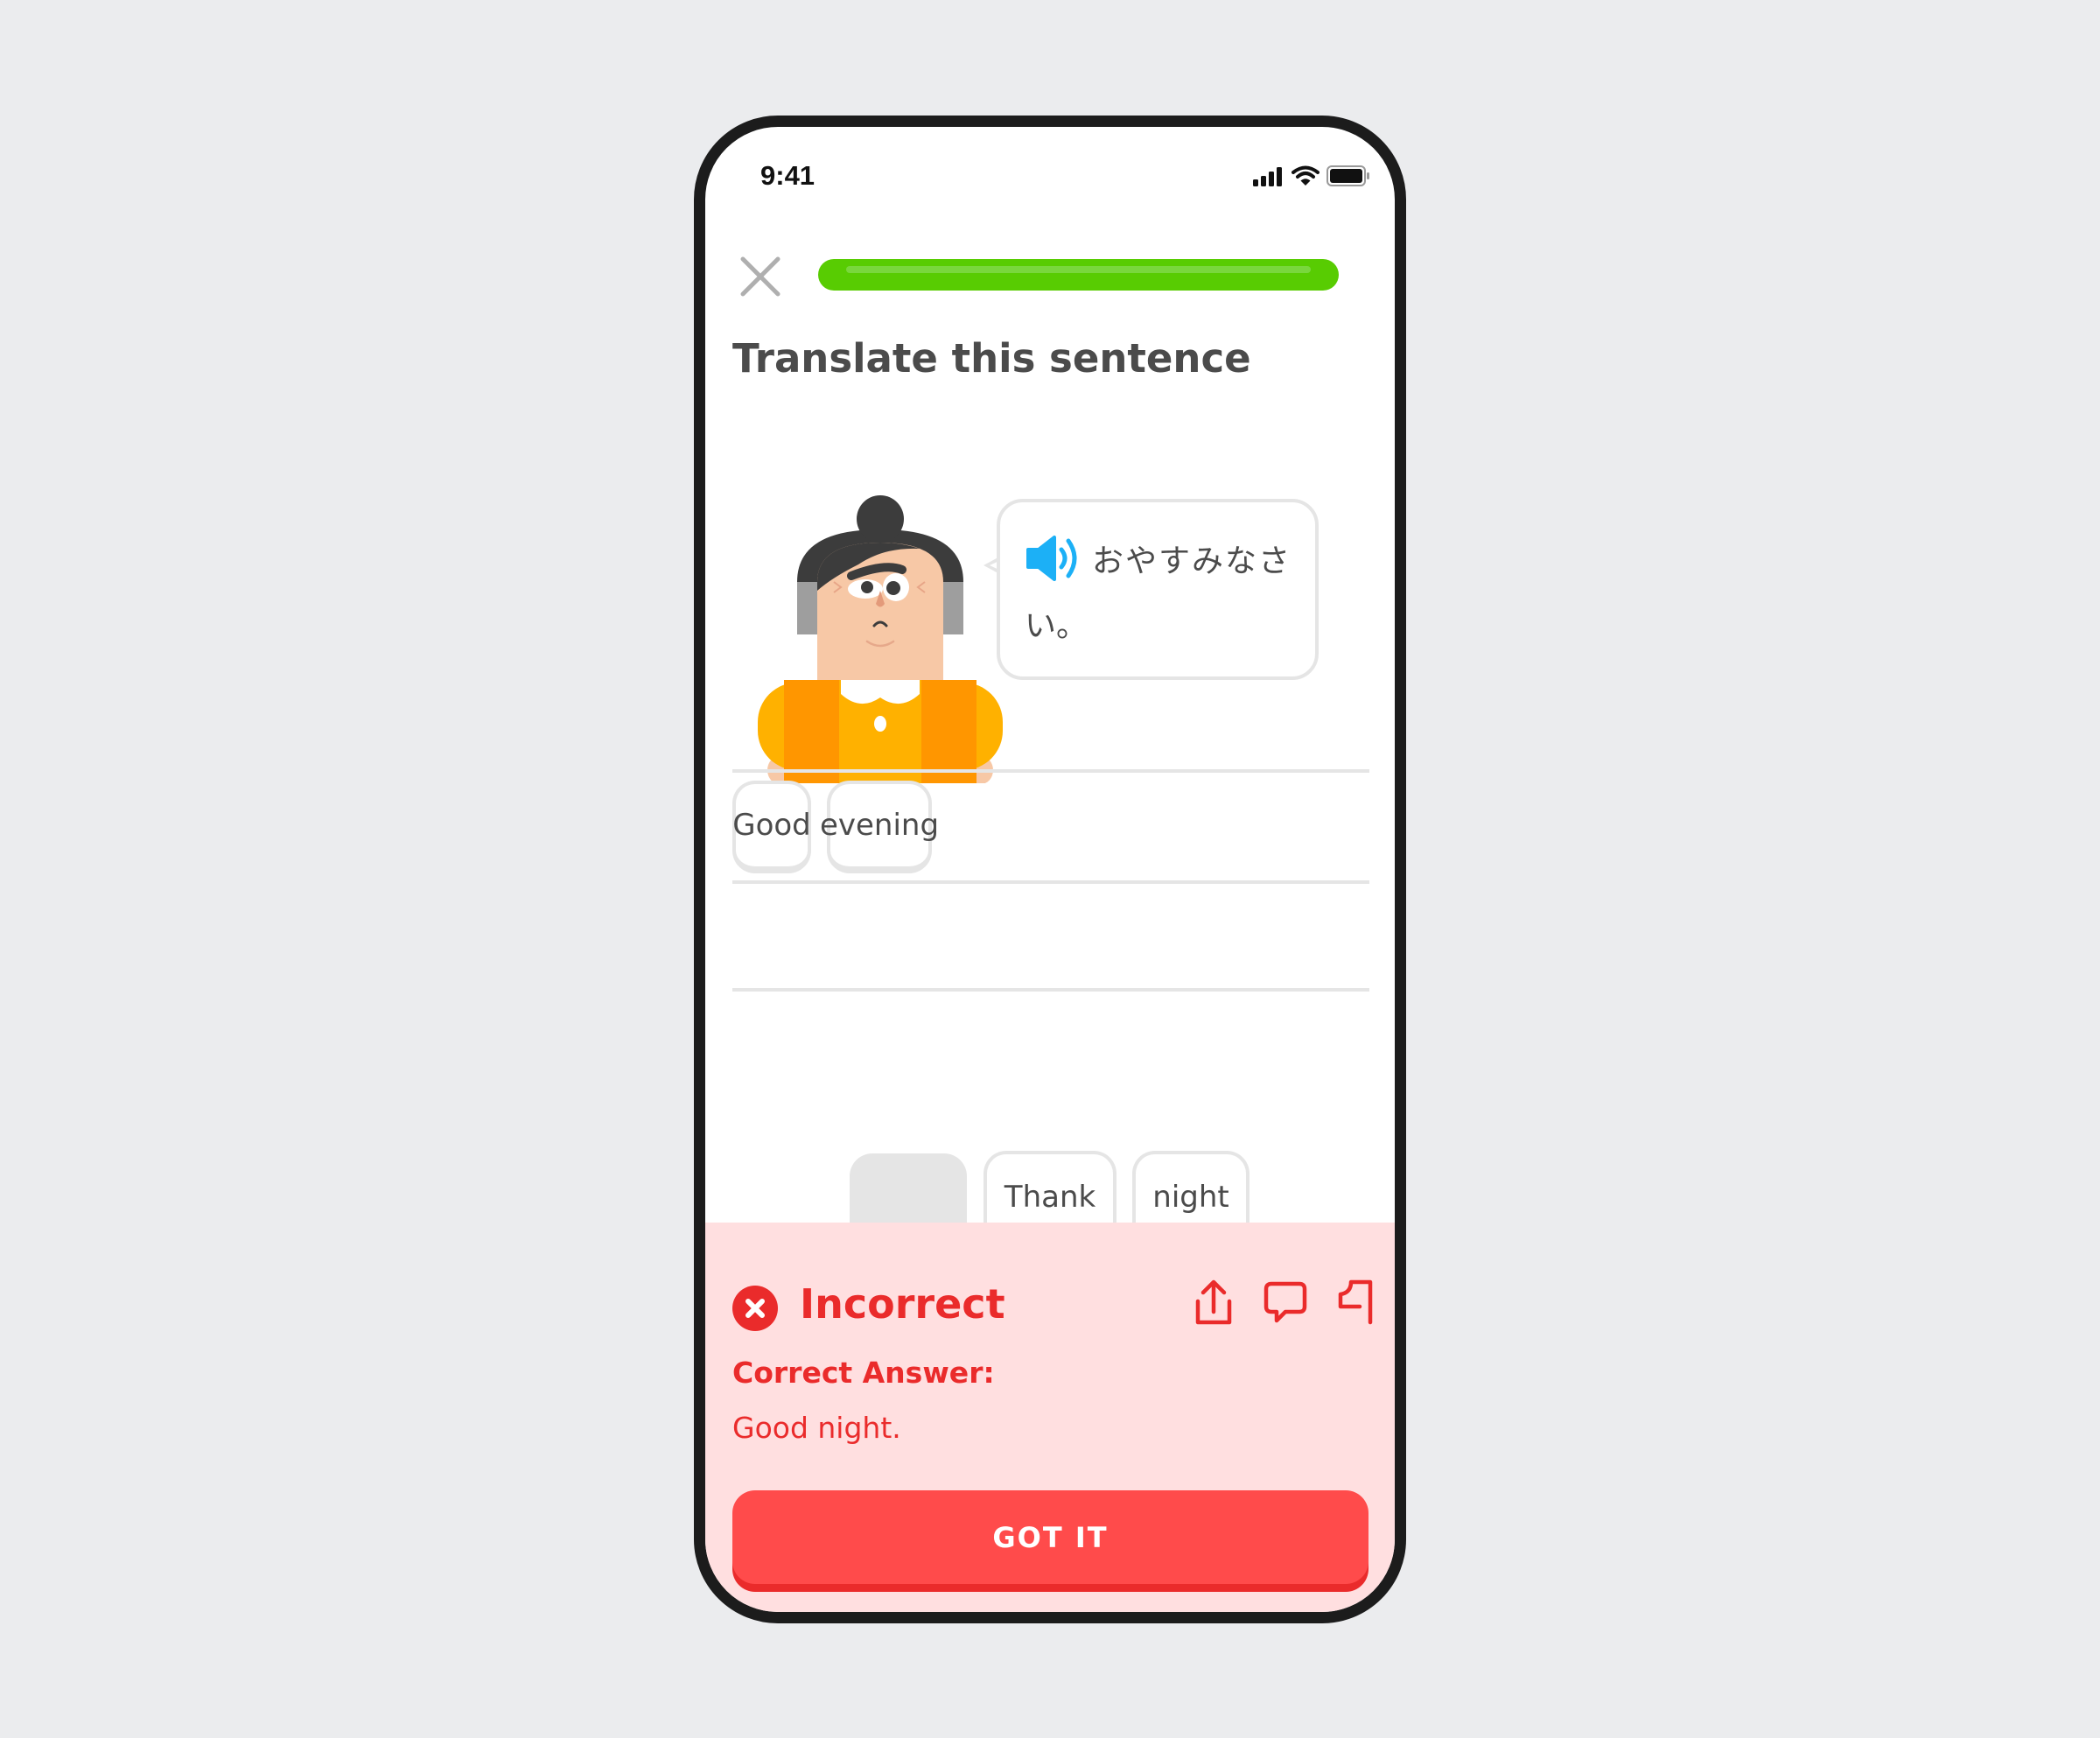  Describe the element at coordinates (1158, 589) in the screenshot. I see `prompt-speech-bubble: おやすみなさ い。` at that location.